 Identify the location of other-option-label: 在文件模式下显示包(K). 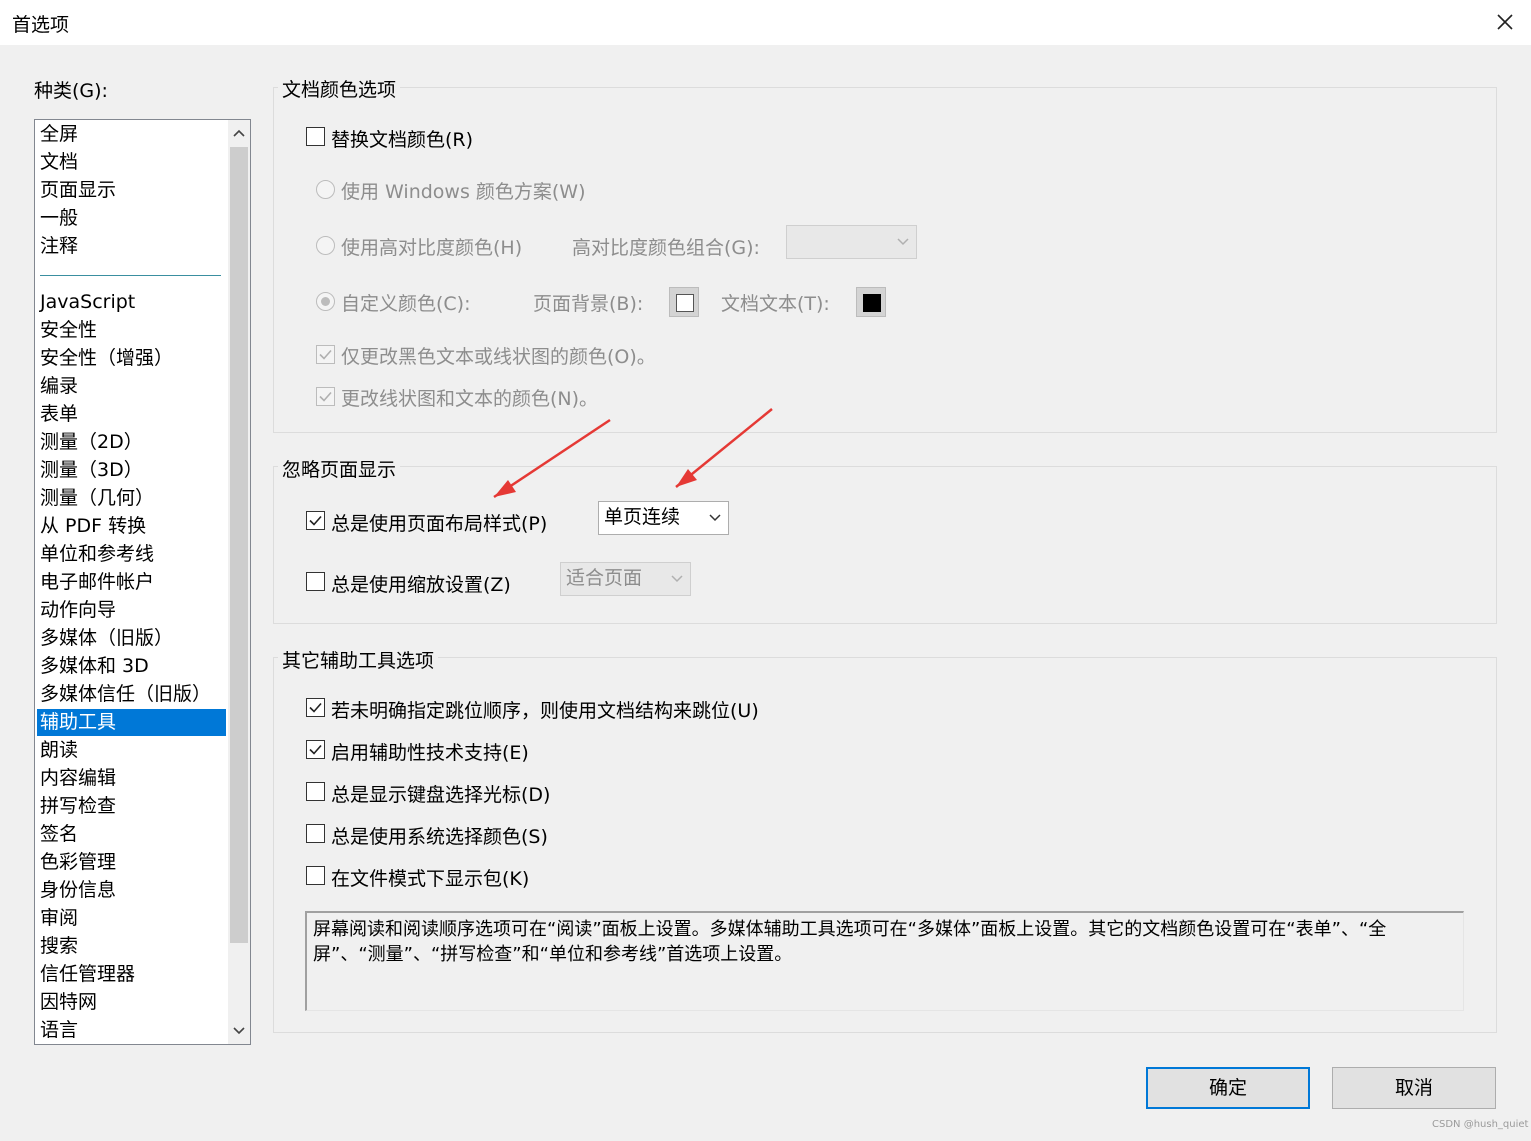
(430, 877).